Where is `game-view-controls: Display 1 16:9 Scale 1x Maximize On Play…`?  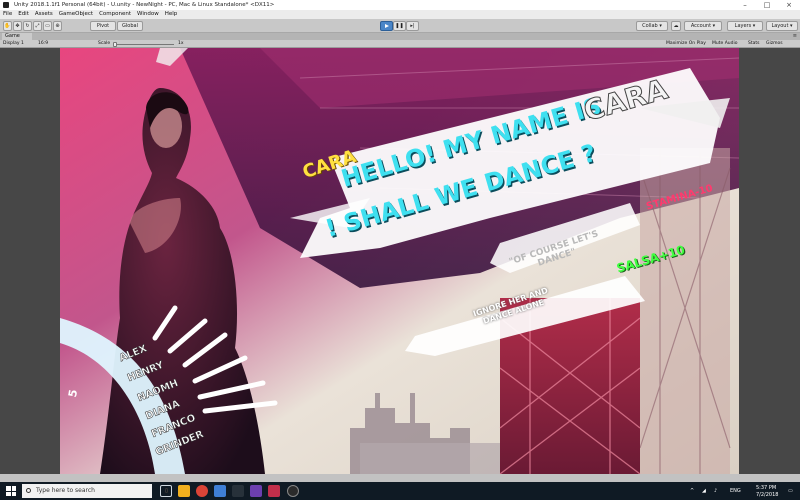
game-view-controls: Display 1 16:9 Scale 1x Maximize On Play… is located at coordinates (400, 44).